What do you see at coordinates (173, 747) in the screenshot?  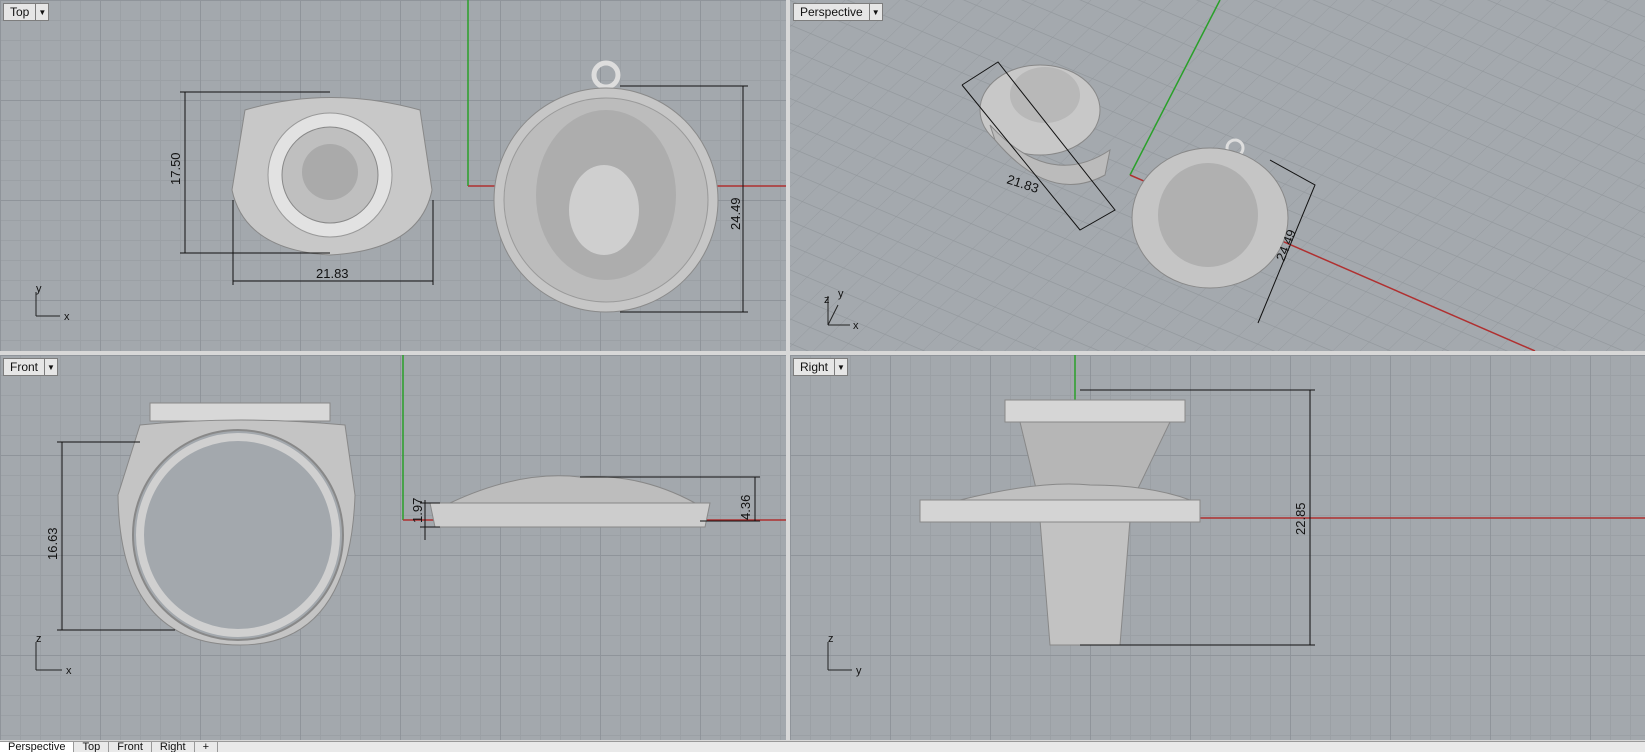 I see `tab-right: Right` at bounding box center [173, 747].